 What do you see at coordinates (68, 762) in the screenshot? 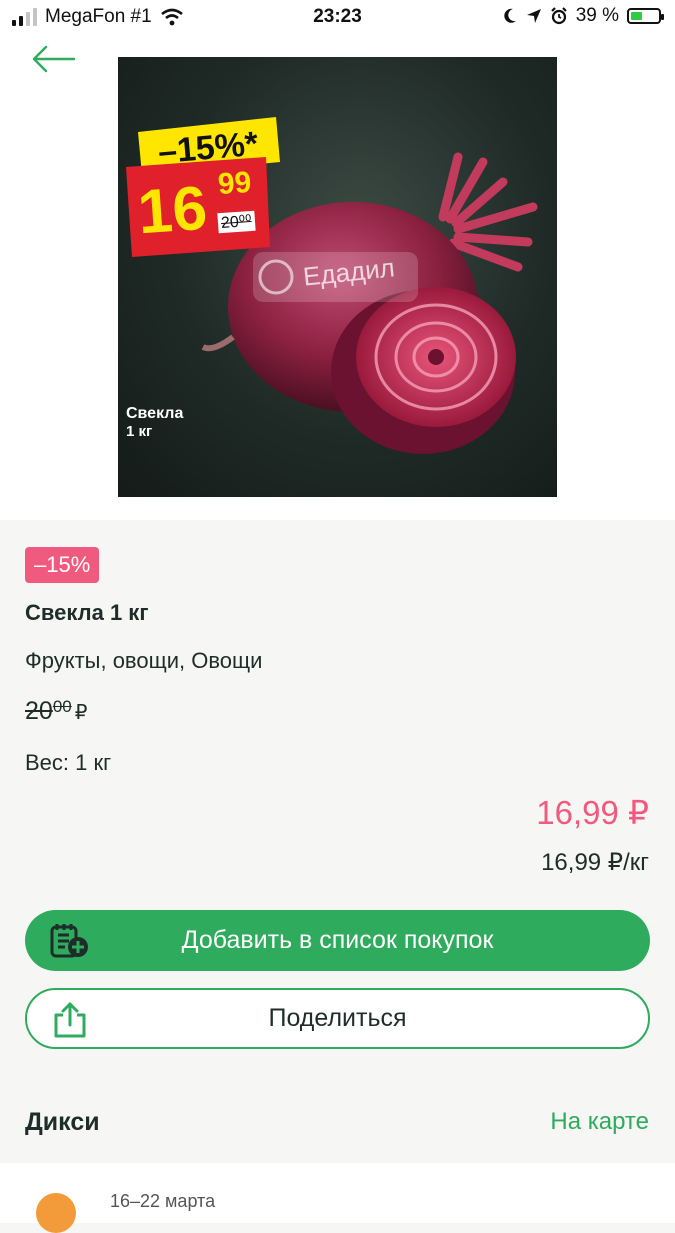
I see `product-weight: Вес: 1 кг` at bounding box center [68, 762].